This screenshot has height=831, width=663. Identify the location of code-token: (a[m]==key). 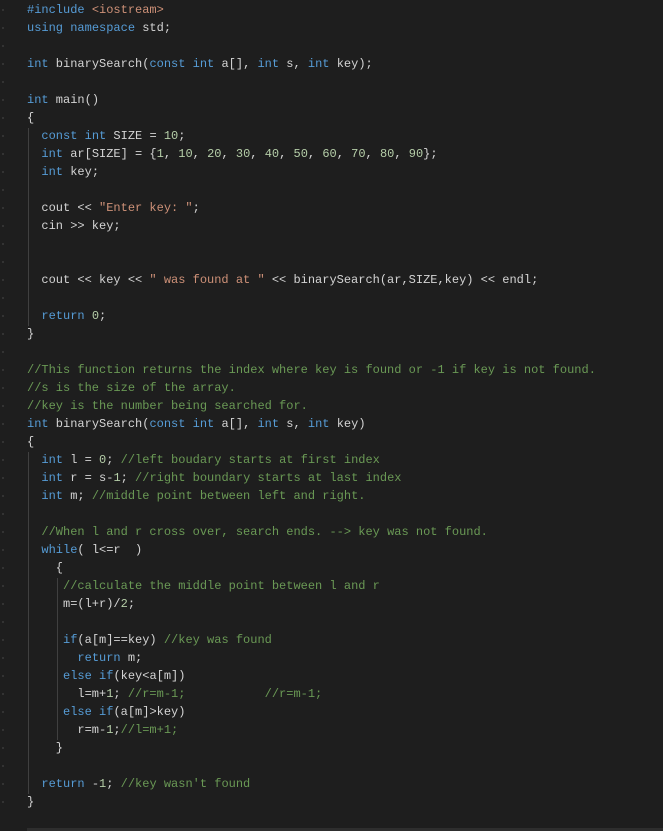
(120, 640).